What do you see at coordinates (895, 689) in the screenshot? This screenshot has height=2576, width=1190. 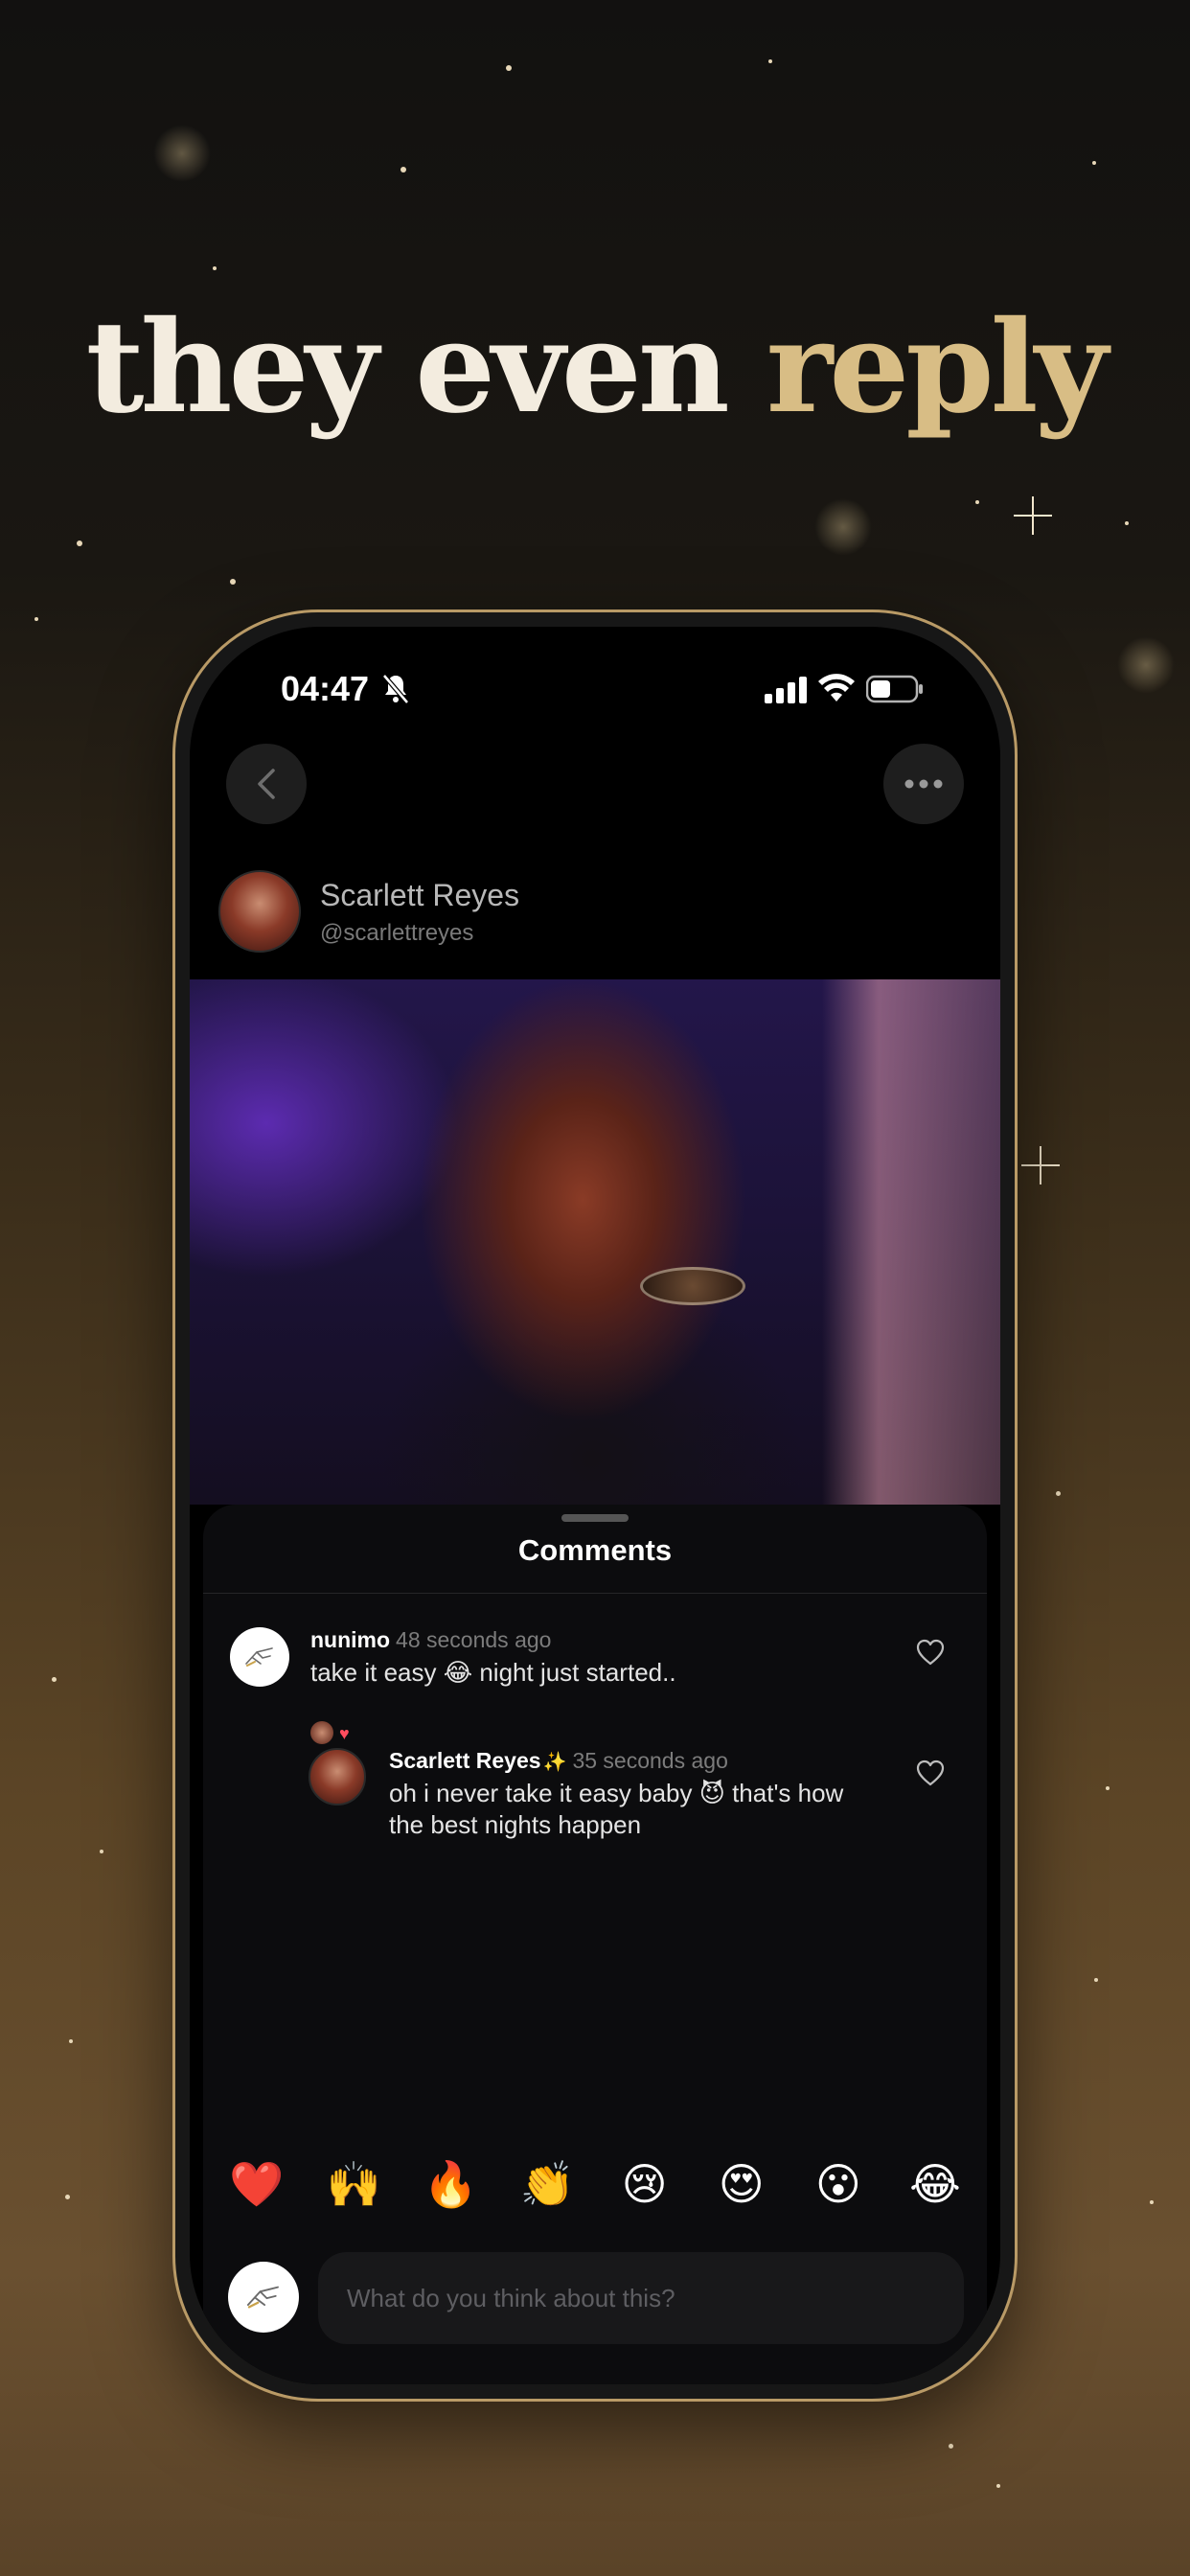 I see `battery-icon` at bounding box center [895, 689].